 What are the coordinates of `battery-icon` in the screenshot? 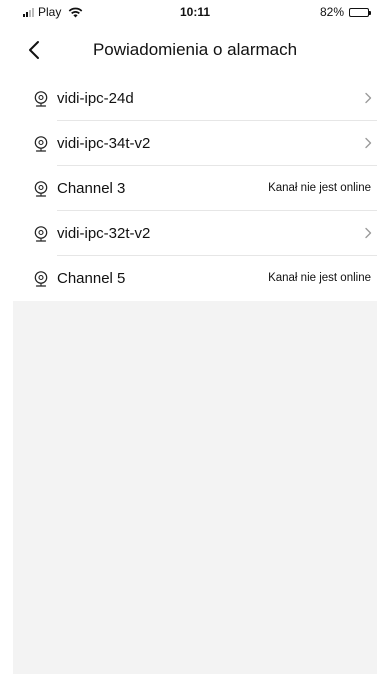 It's located at (360, 12).